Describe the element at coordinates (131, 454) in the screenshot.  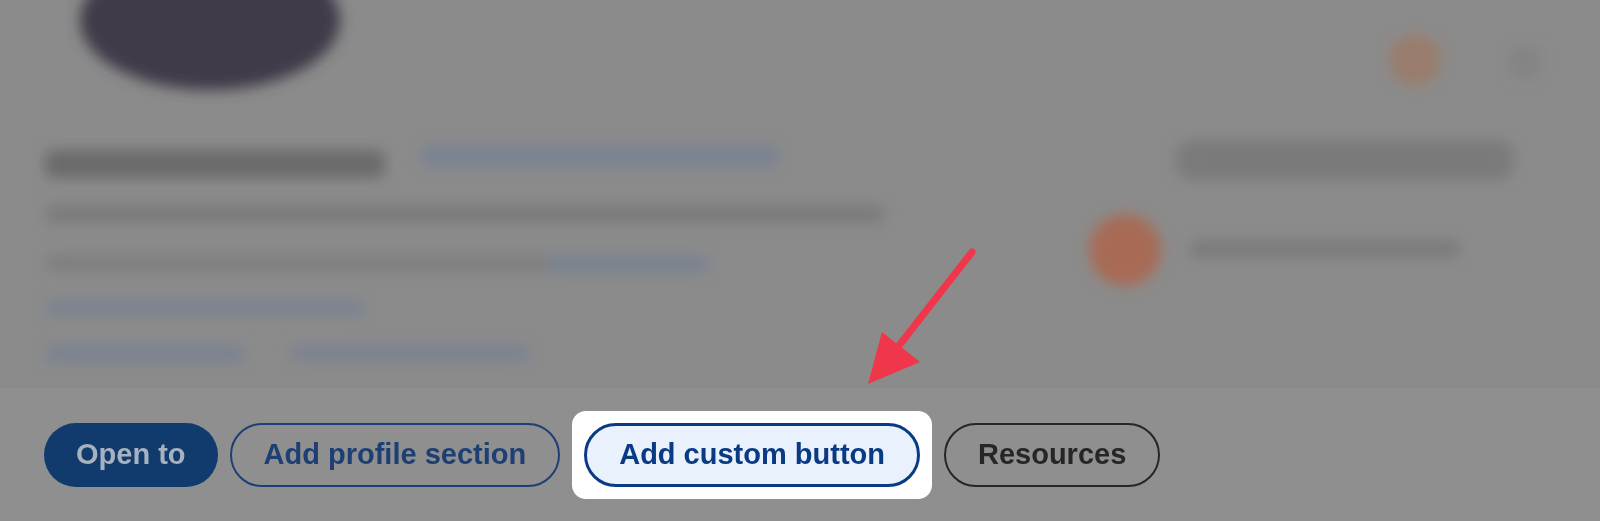
I see `open-to-button: Open to` at that location.